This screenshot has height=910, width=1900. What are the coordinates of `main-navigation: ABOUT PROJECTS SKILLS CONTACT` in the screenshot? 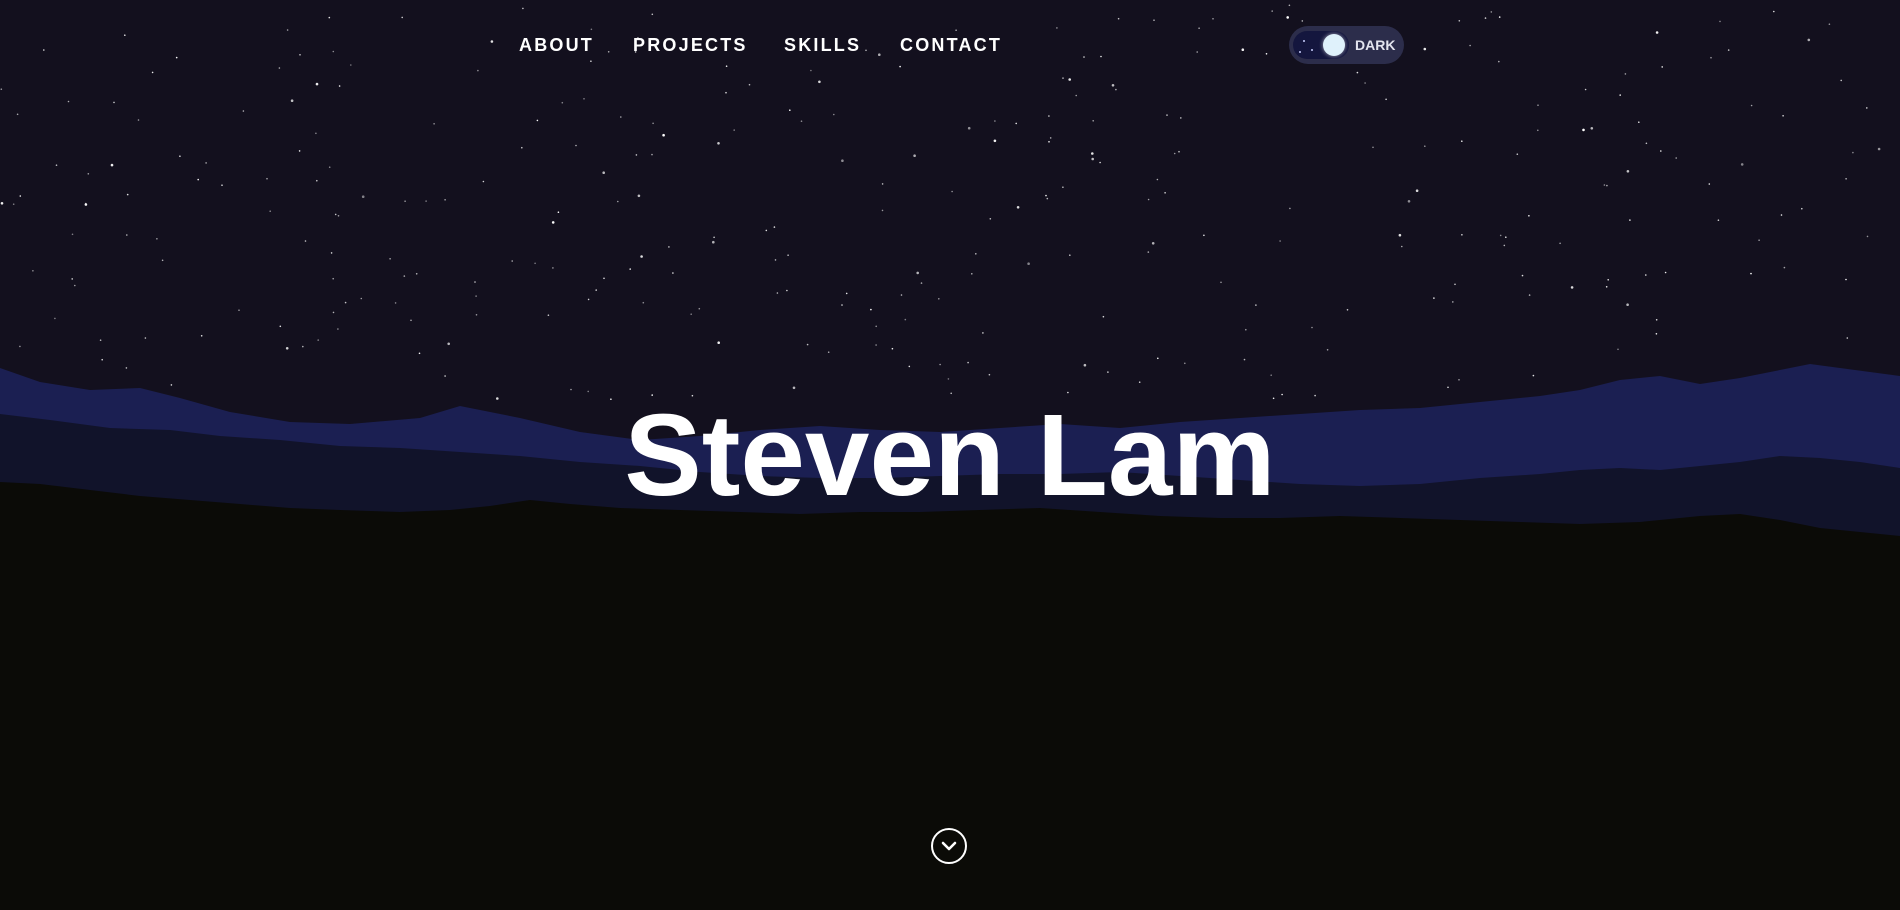 It's located at (950, 45).